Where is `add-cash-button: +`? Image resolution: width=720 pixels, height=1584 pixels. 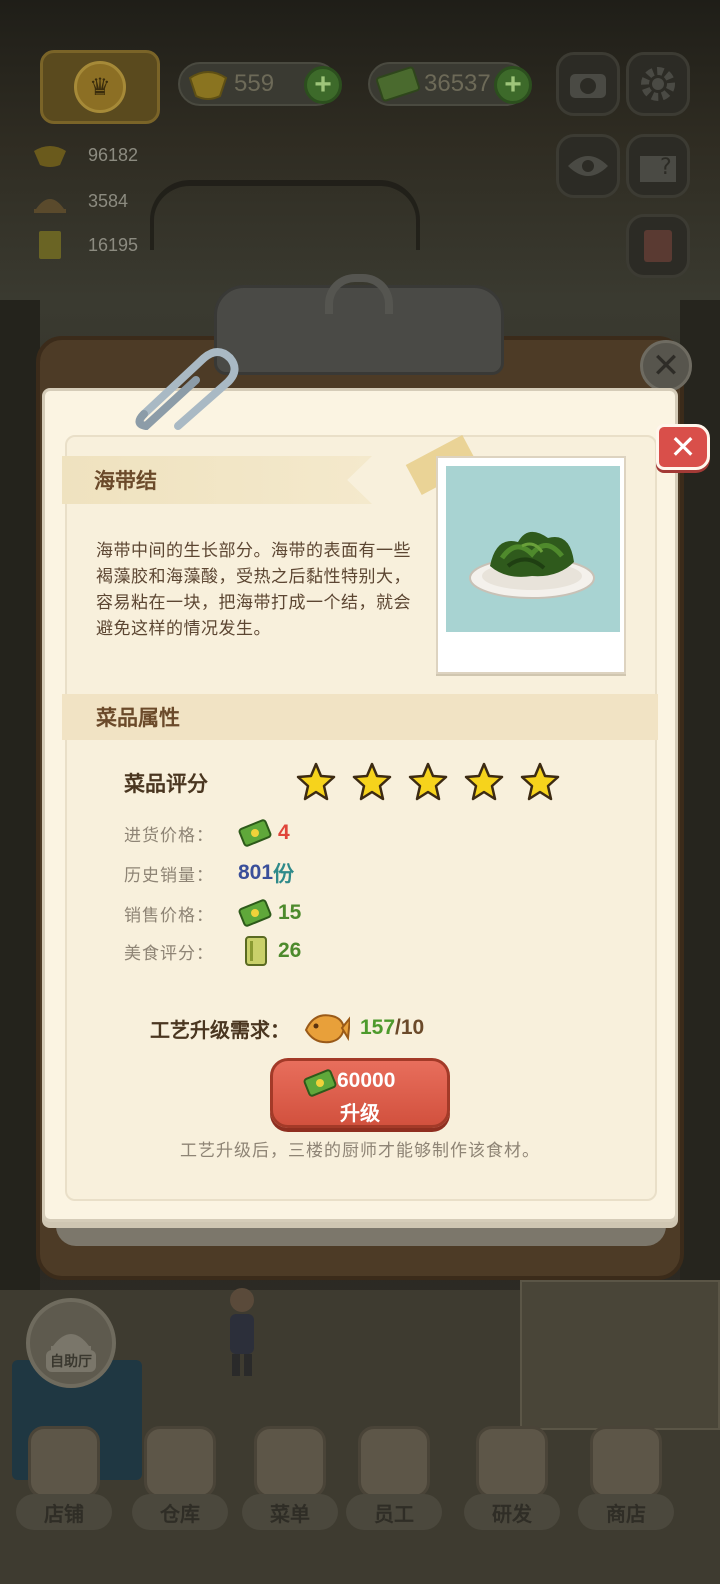
add-cash-button: + is located at coordinates (513, 85).